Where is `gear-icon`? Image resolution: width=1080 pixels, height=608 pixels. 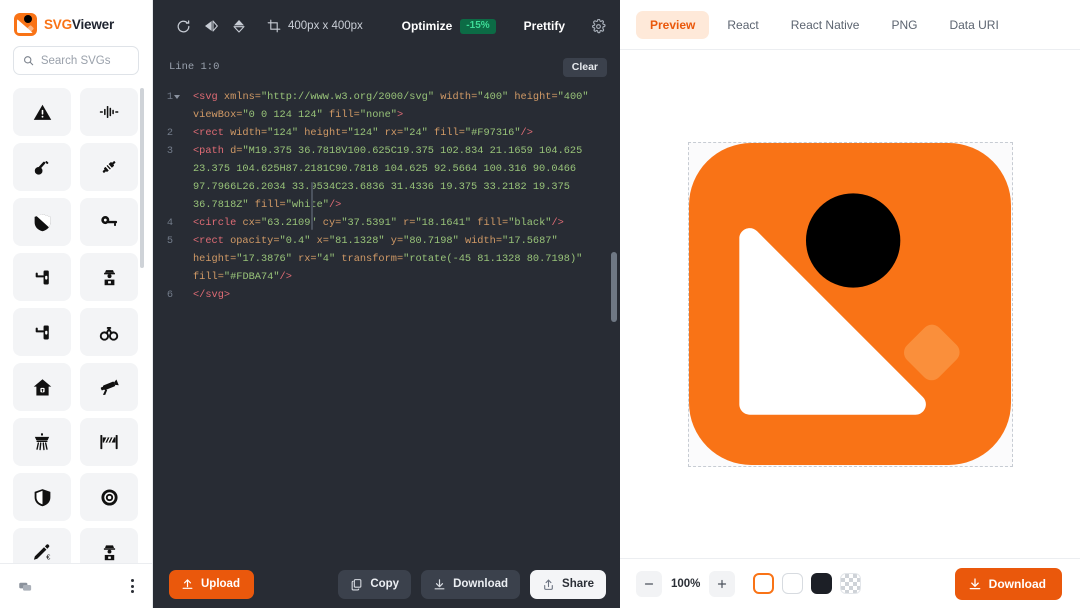
gear-icon is located at coordinates (598, 26).